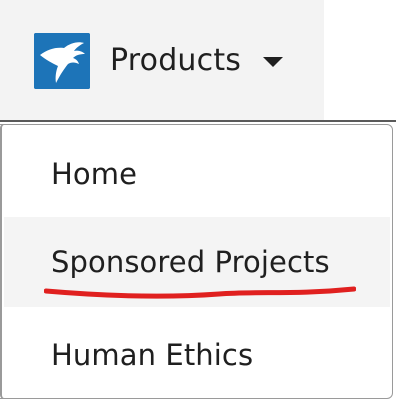 The height and width of the screenshot is (401, 396). I want to click on menu-item-label: Home, so click(94, 174).